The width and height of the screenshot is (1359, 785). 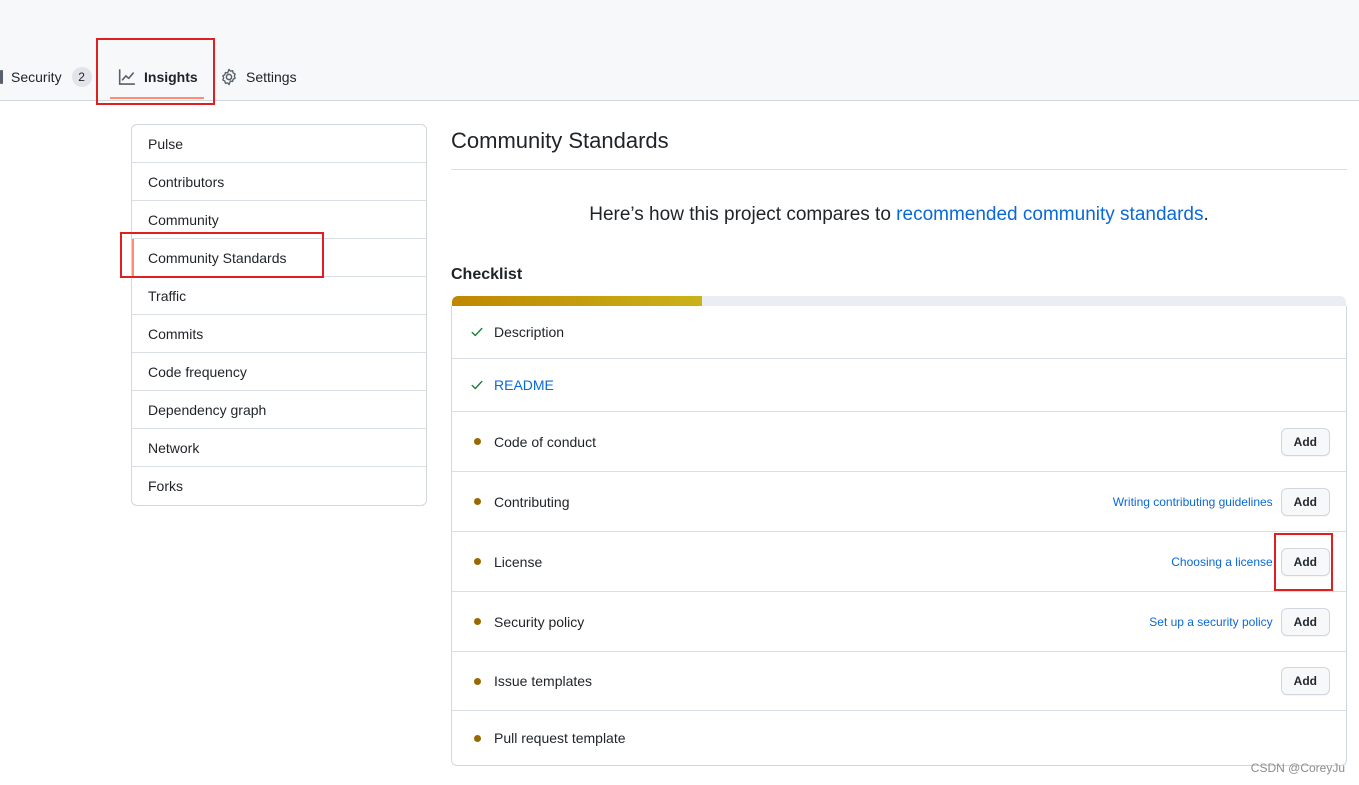 What do you see at coordinates (197, 371) in the screenshot?
I see `sidebar-item-label: Code frequency` at bounding box center [197, 371].